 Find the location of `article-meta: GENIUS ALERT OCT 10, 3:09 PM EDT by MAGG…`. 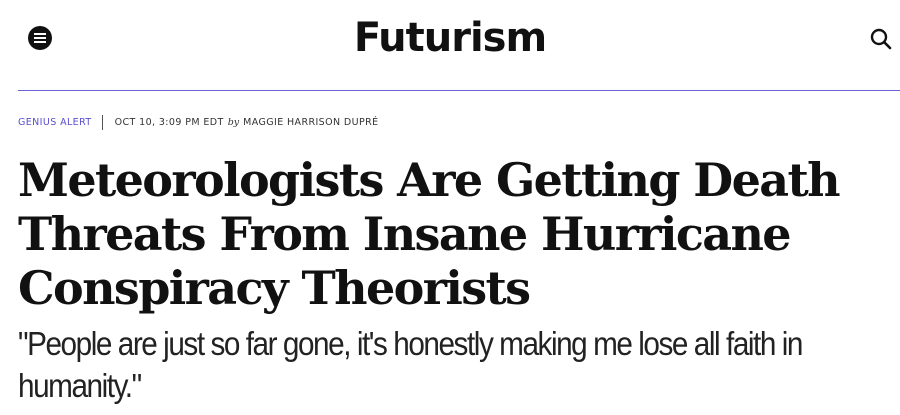

article-meta: GENIUS ALERT OCT 10, 3:09 PM EDT by MAGG… is located at coordinates (198, 122).